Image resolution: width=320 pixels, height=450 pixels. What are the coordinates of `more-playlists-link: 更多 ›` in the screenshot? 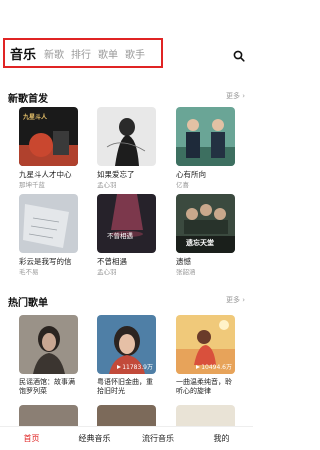 It's located at (235, 300).